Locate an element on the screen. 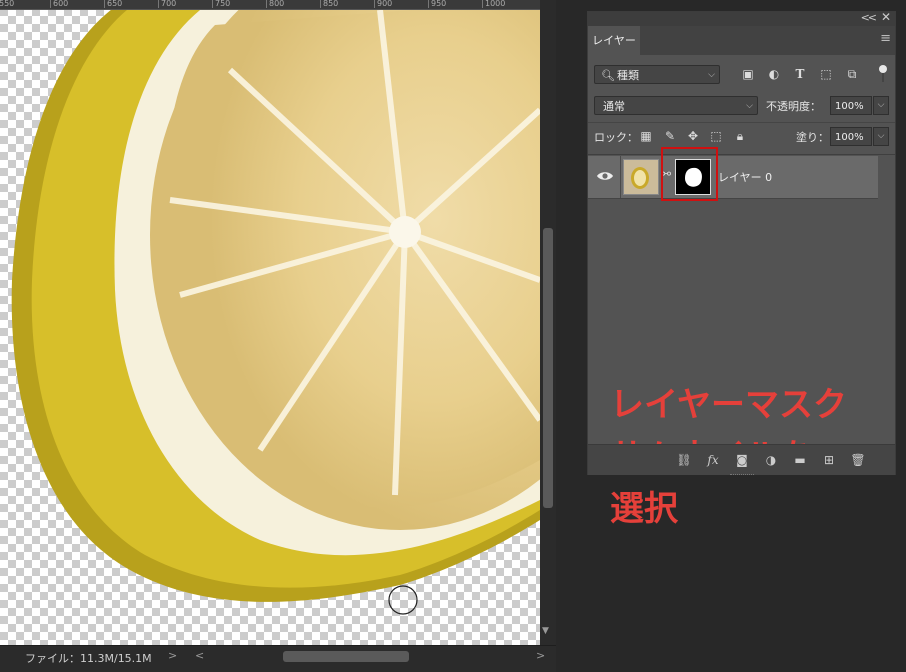 This screenshot has height=672, width=906. adjustment-filter-icon: ◐ is located at coordinates (774, 74).